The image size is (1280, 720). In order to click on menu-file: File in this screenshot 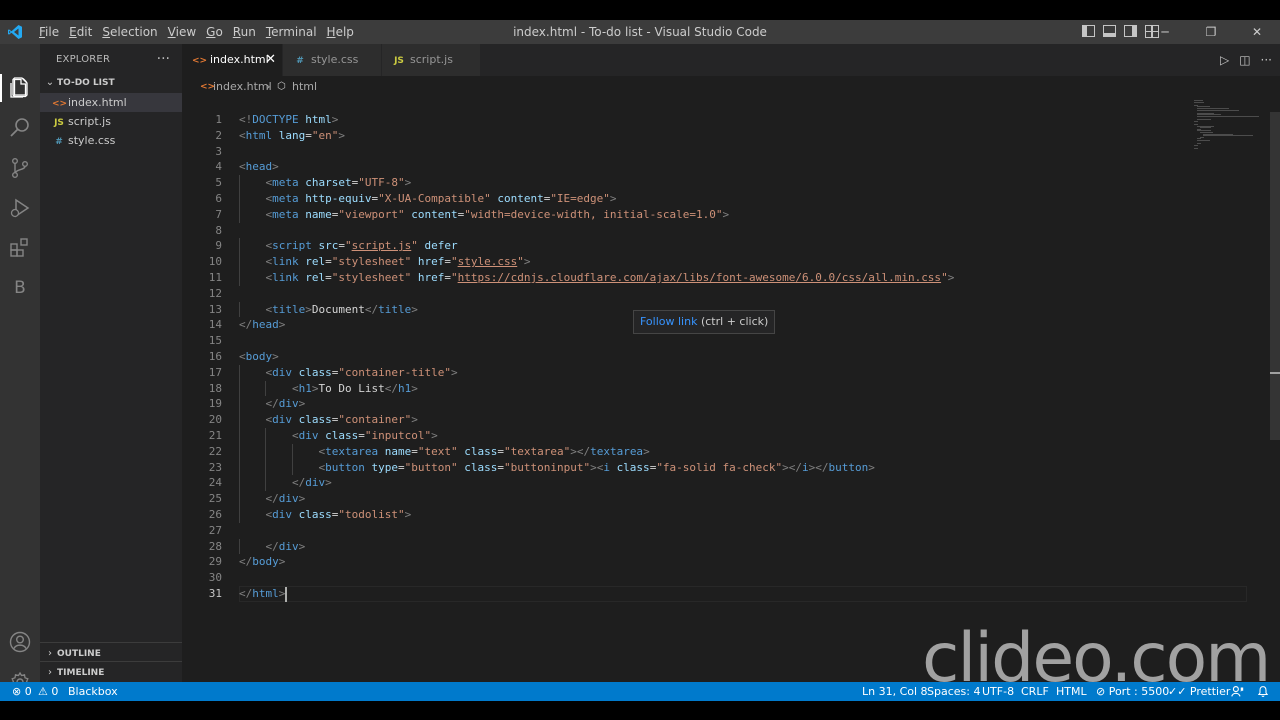, I will do `click(49, 32)`.